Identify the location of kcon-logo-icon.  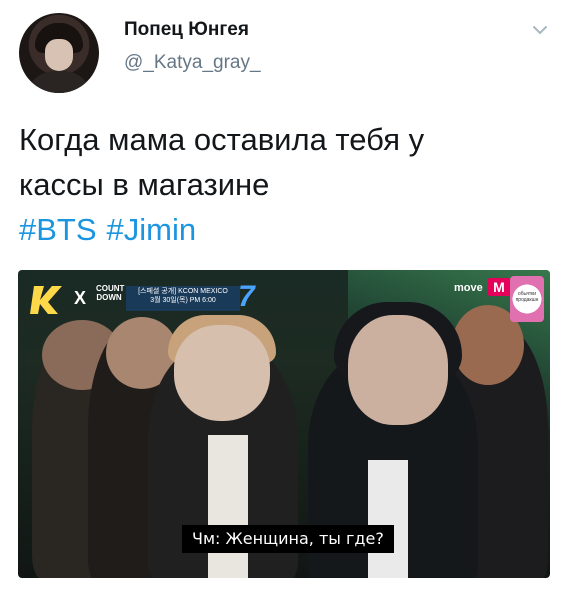
(46, 300).